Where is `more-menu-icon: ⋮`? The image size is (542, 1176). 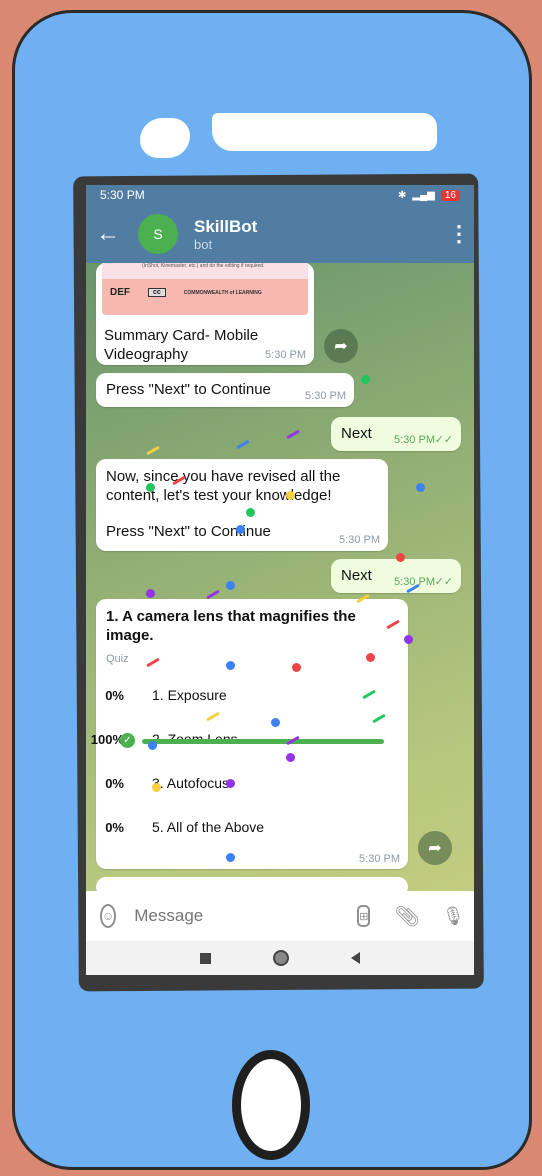 more-menu-icon: ⋮ is located at coordinates (459, 234).